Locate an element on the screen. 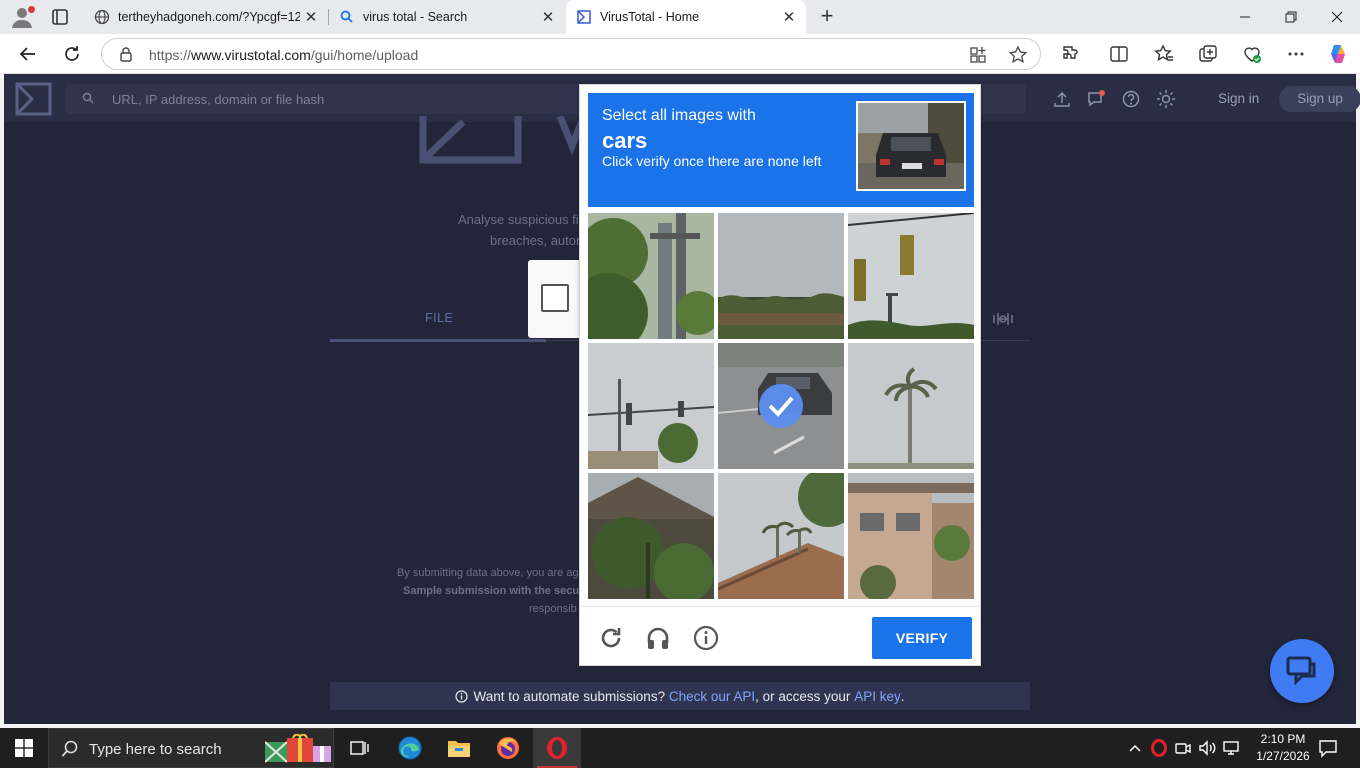  close-window-icon is located at coordinates (1337, 17).